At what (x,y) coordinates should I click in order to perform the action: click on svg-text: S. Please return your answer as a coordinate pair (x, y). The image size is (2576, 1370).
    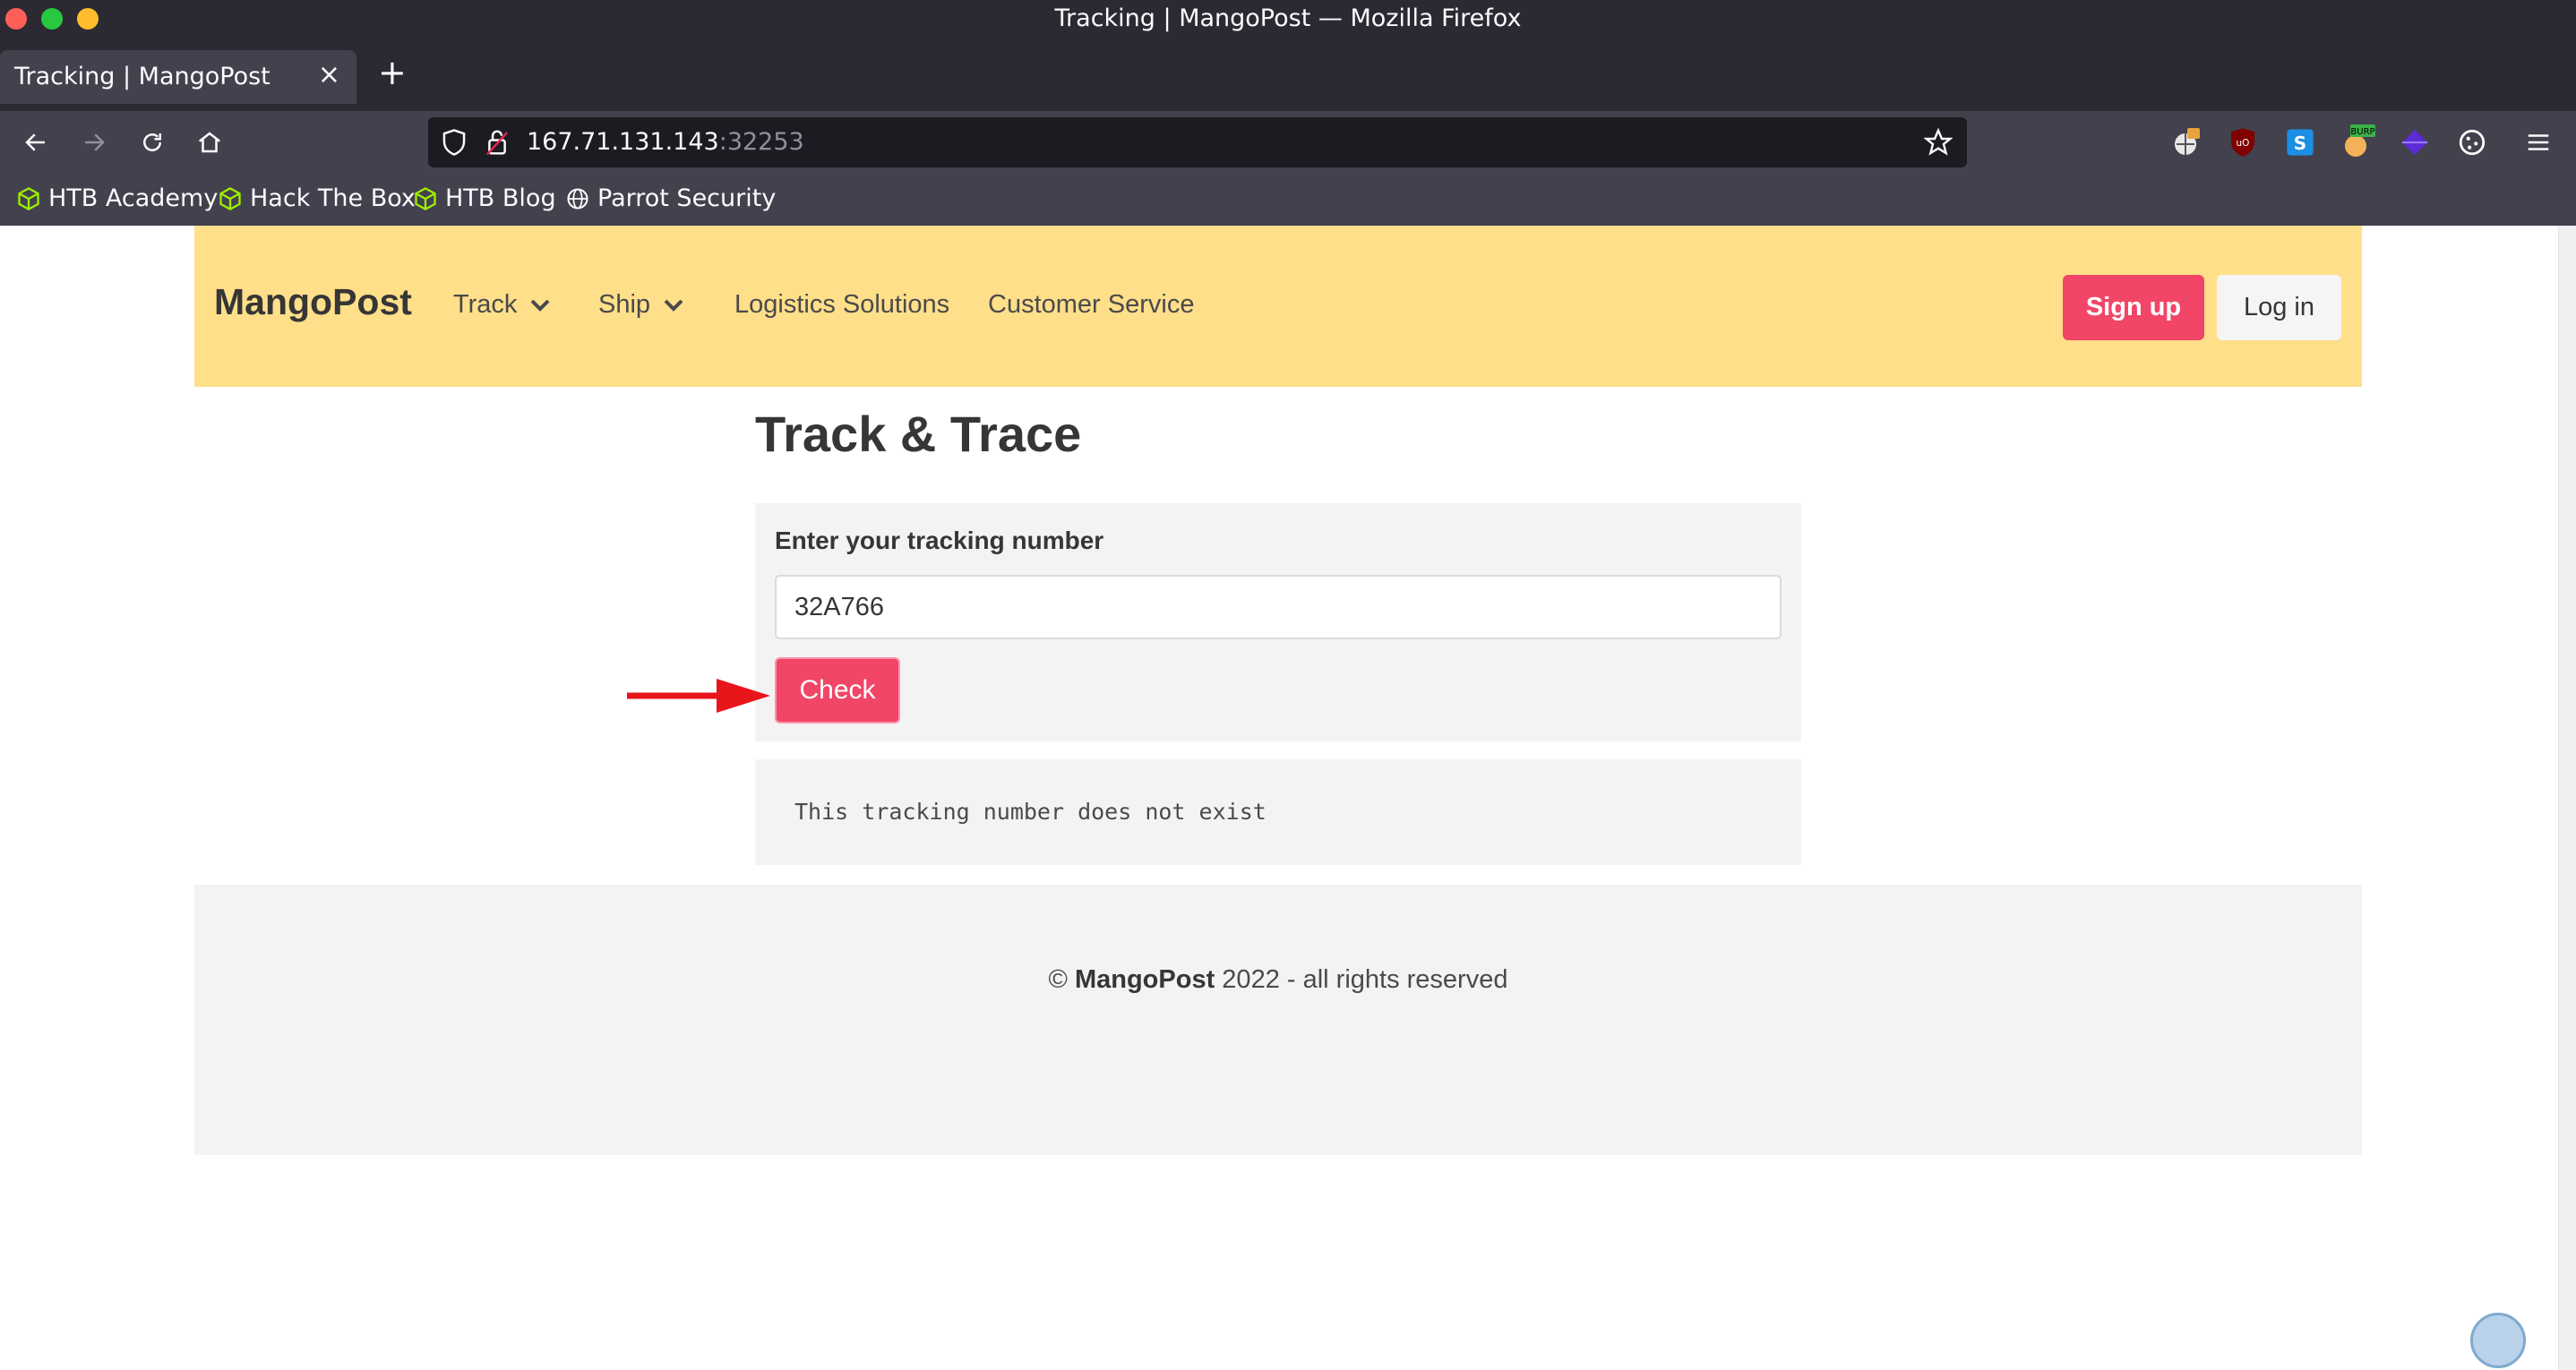
    Looking at the image, I should click on (2300, 144).